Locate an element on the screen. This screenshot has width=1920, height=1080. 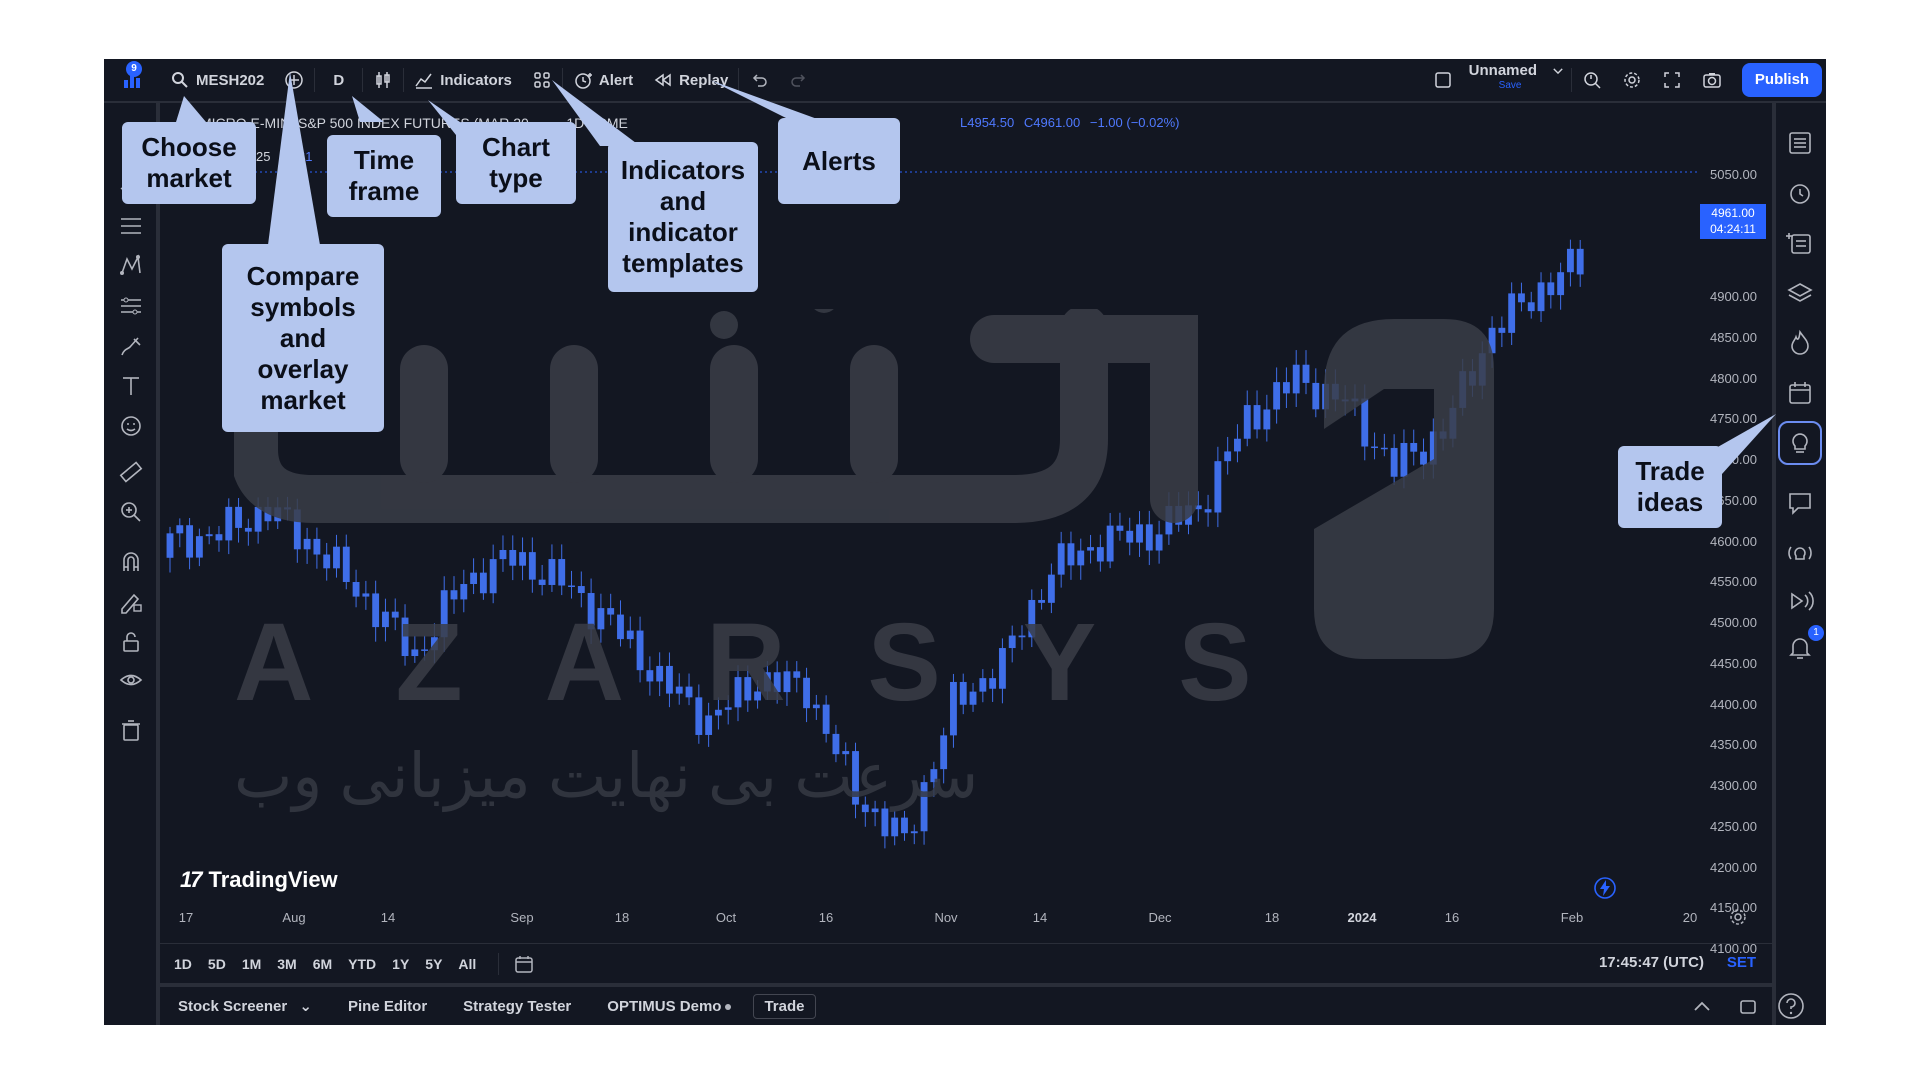
session-button: SET is located at coordinates (1741, 962).